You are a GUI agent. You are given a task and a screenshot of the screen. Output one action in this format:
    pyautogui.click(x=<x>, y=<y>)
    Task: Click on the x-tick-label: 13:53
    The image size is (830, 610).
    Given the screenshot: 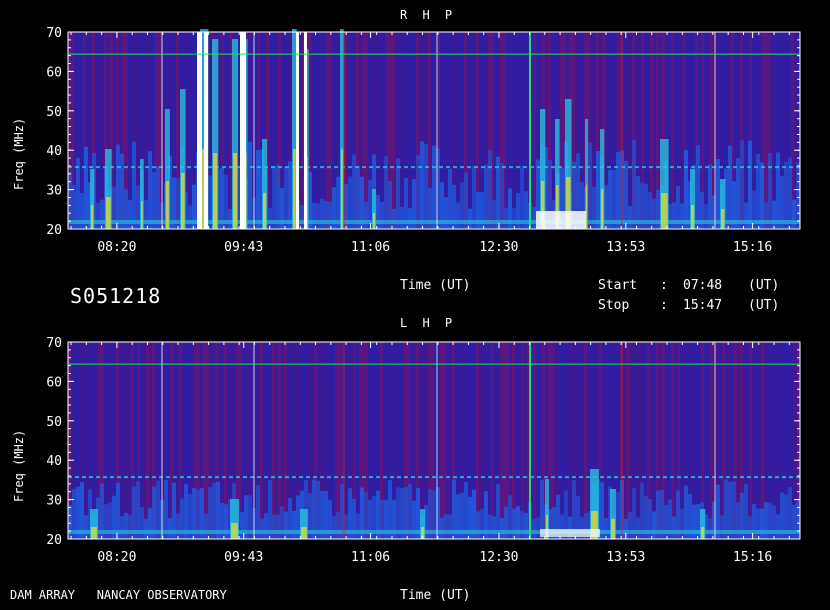 What is the action you would take?
    pyautogui.click(x=625, y=557)
    